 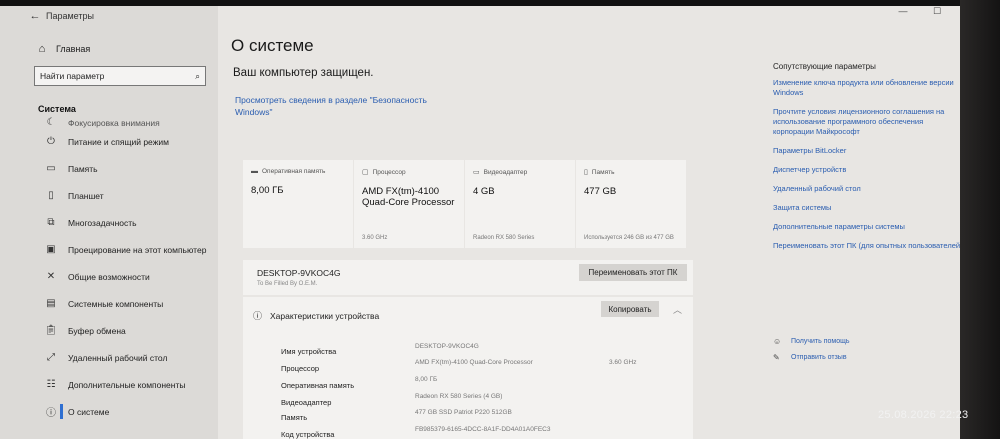 I want to click on pc-name-subtitle: To Be Filled By O.E.M., so click(x=287, y=284).